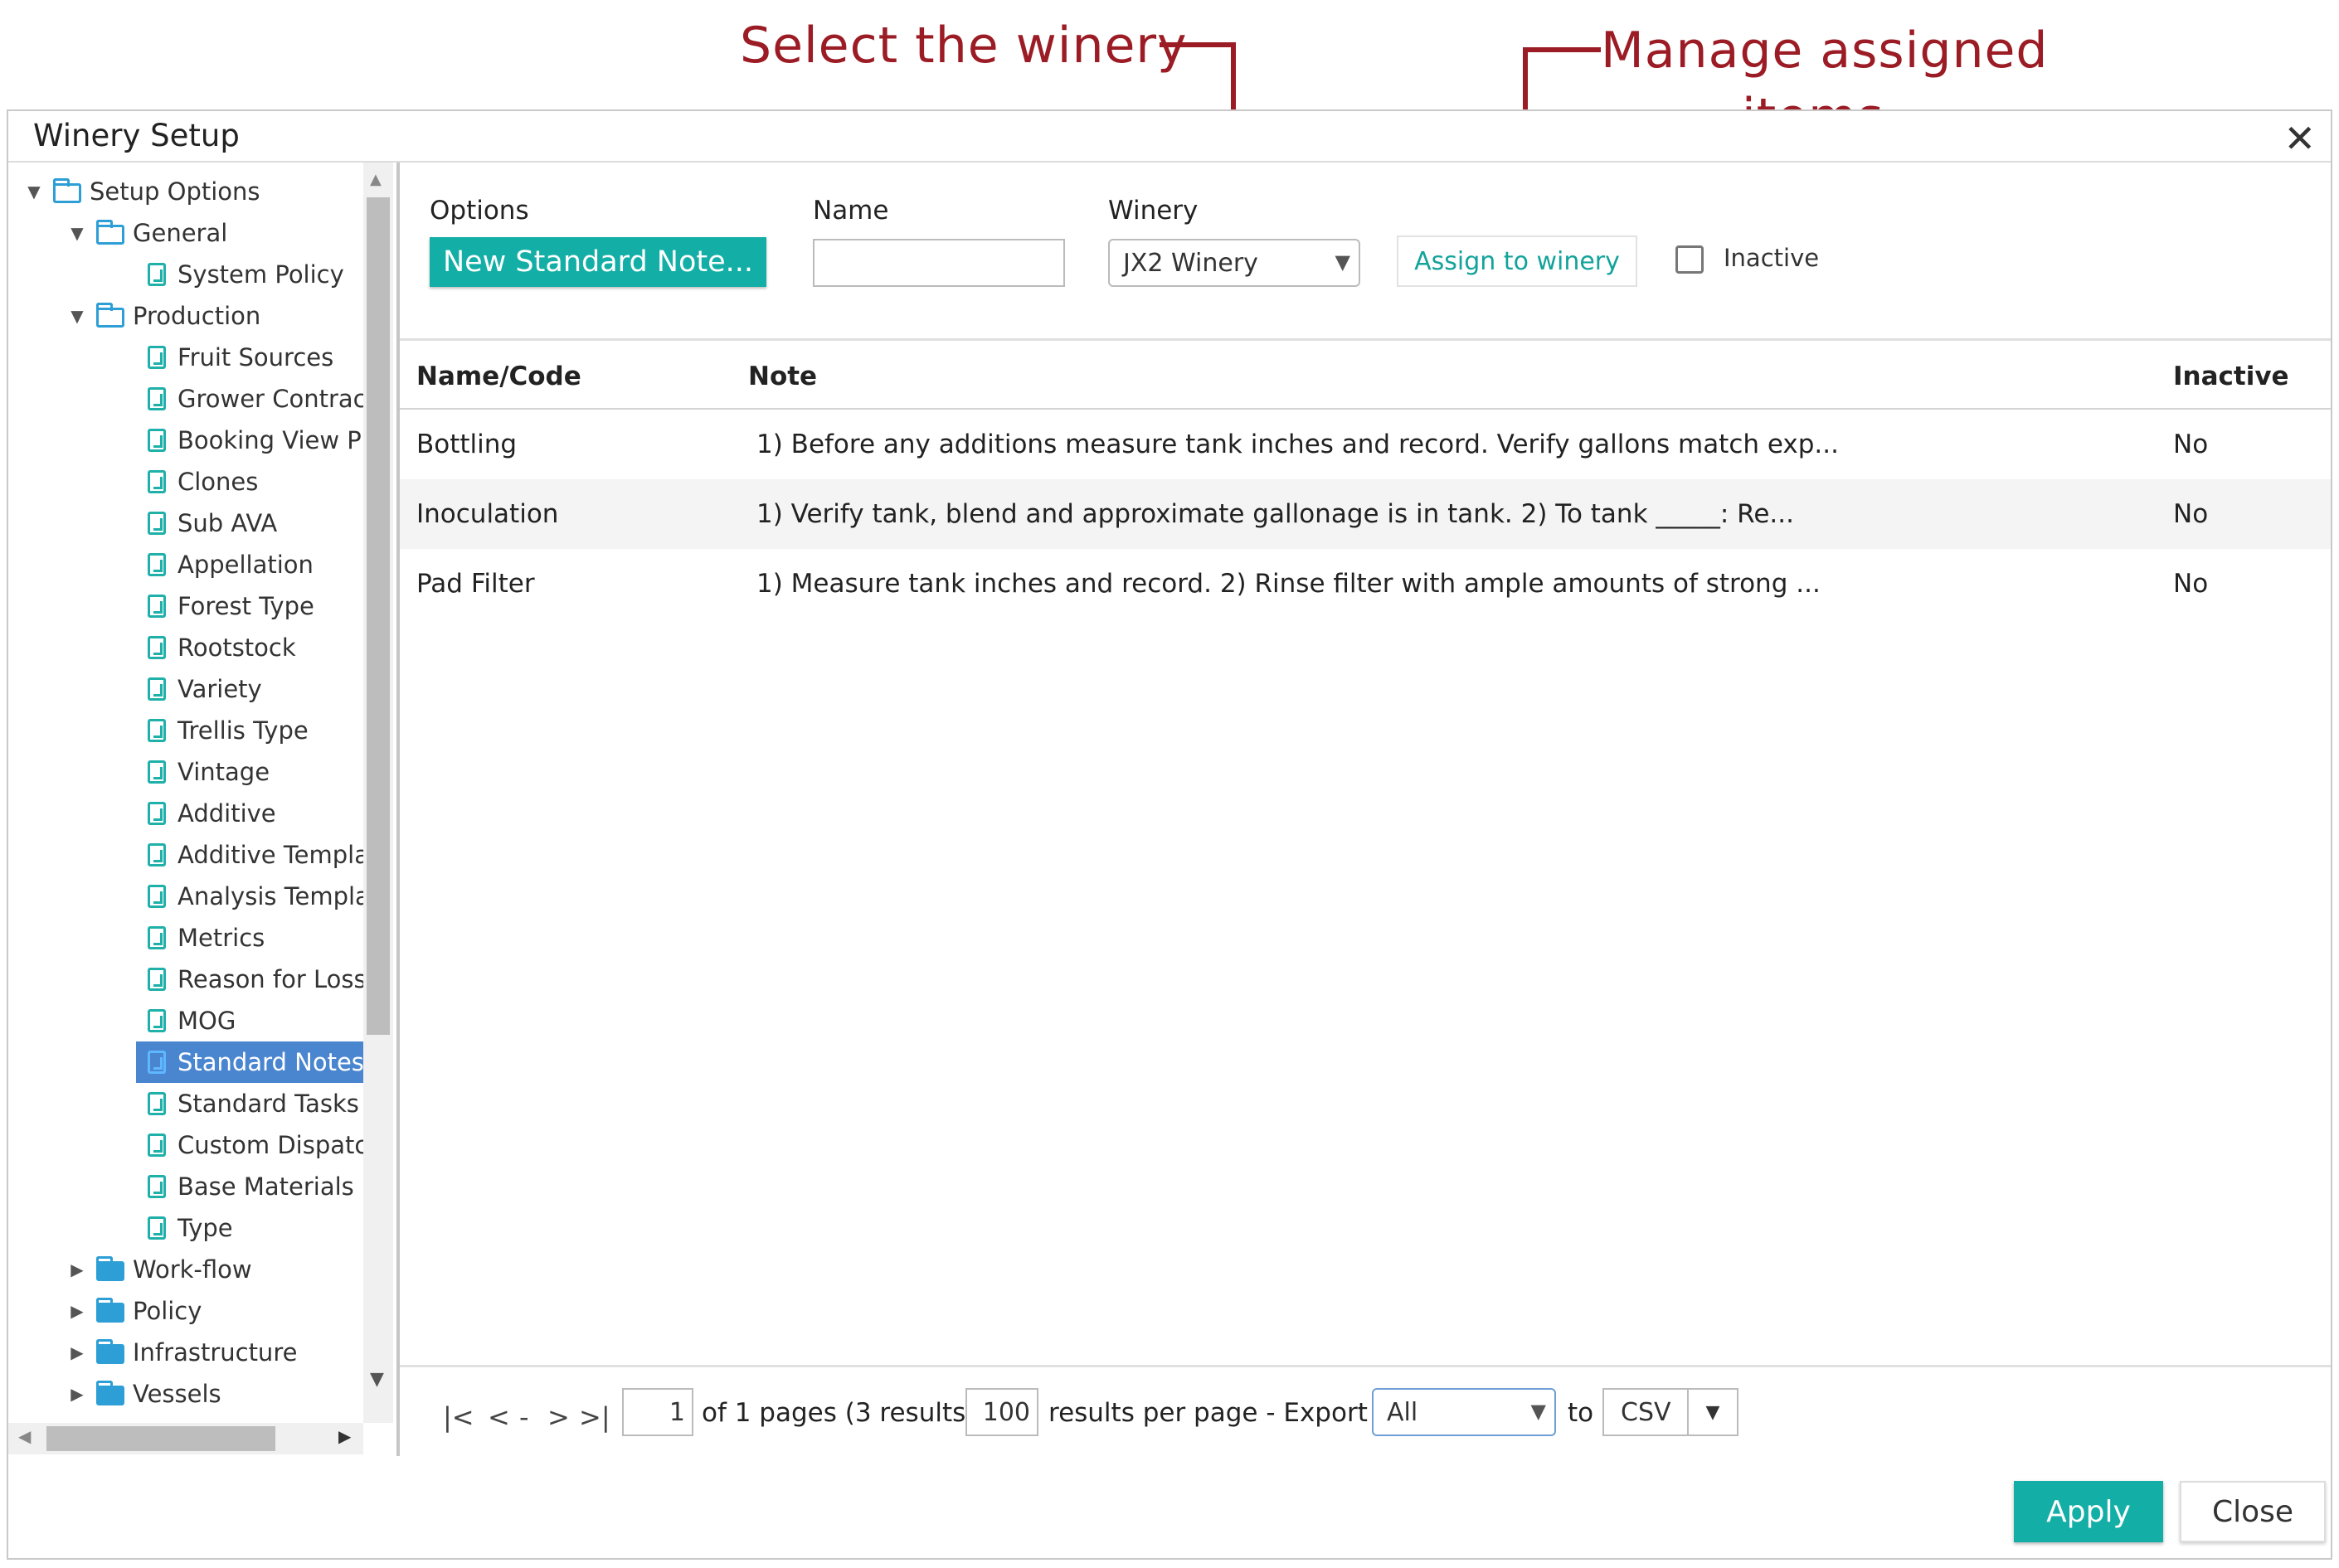 Image resolution: width=2339 pixels, height=1568 pixels. Describe the element at coordinates (231, 564) in the screenshot. I see `tree-item-appellation: Appellation` at that location.